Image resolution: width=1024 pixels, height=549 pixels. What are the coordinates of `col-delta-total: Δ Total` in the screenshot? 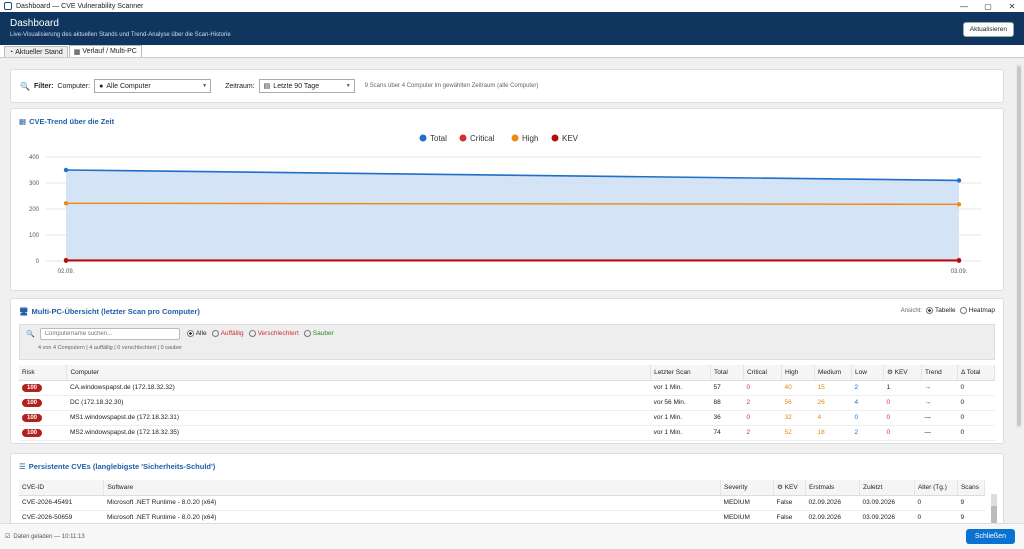 It's located at (976, 373).